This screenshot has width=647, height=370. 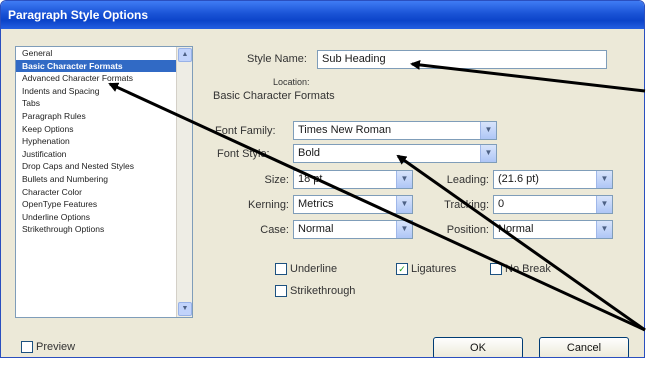 What do you see at coordinates (96, 129) in the screenshot?
I see `sidebar-item: Keep Options` at bounding box center [96, 129].